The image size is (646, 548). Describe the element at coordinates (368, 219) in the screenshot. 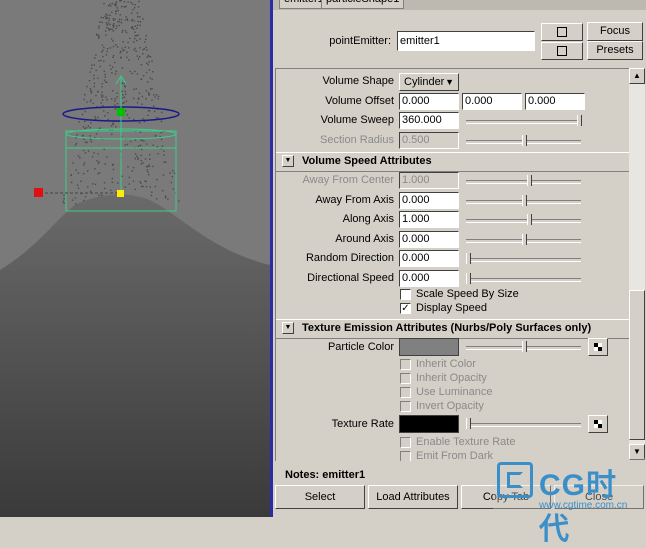

I see `along-axis-label: Along Axis` at that location.